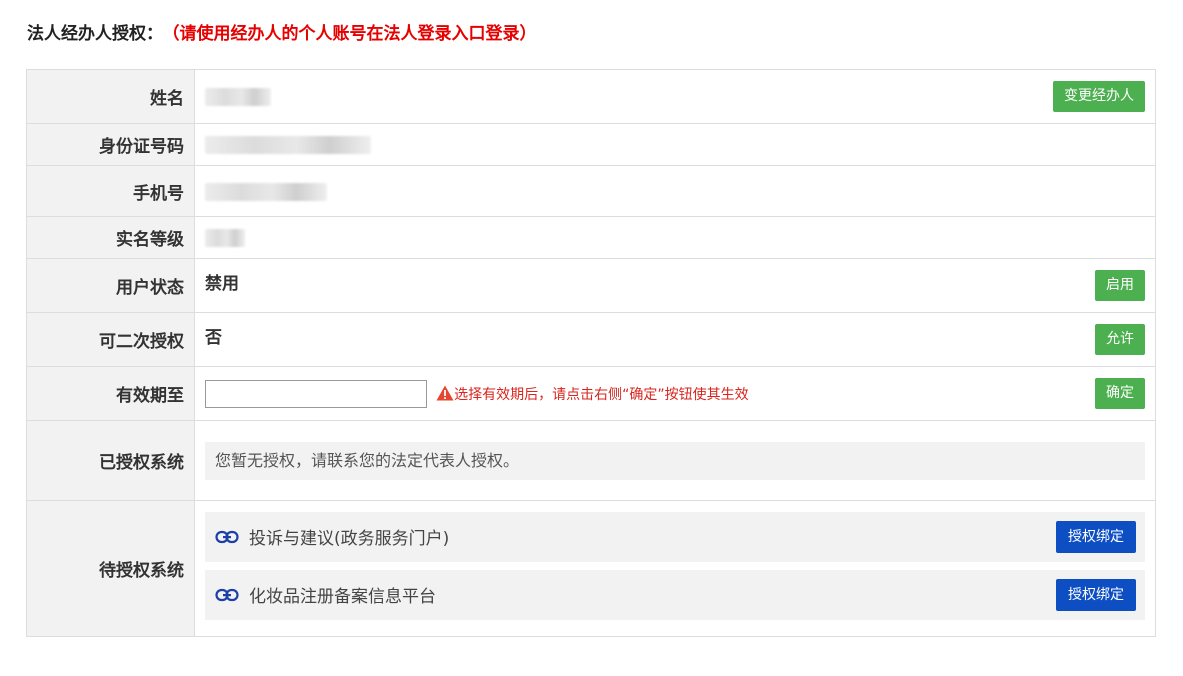  Describe the element at coordinates (1120, 285) in the screenshot. I see `enable-button: 启用` at that location.